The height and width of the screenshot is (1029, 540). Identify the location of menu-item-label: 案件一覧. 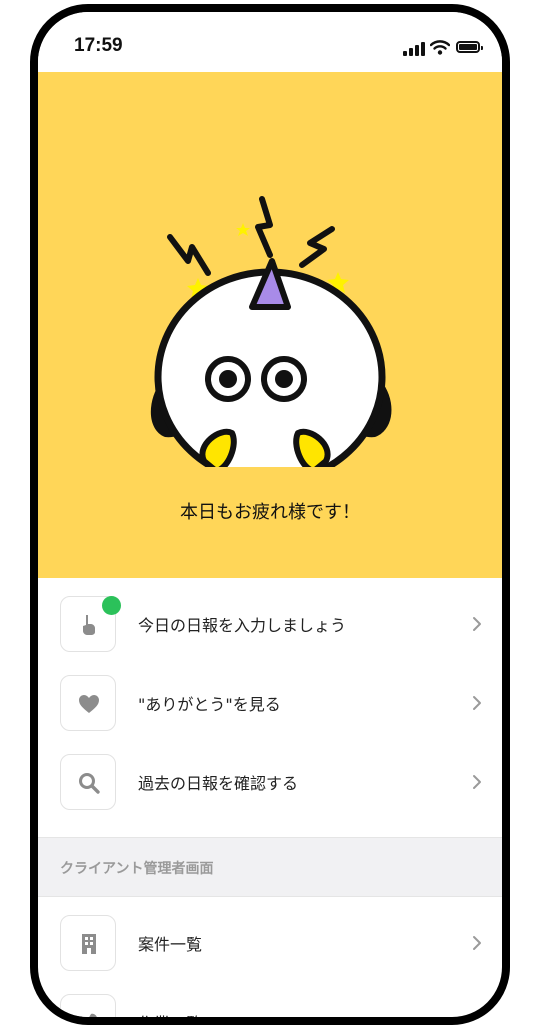
(170, 944).